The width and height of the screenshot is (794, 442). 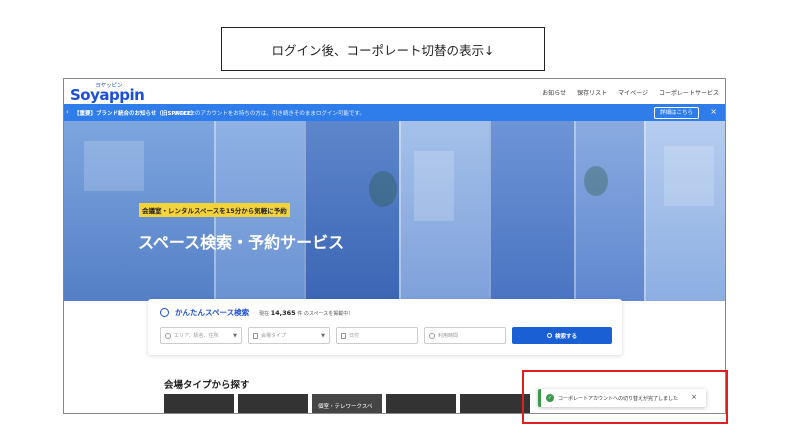 What do you see at coordinates (465, 335) in the screenshot?
I see `time-input: 利用時間` at bounding box center [465, 335].